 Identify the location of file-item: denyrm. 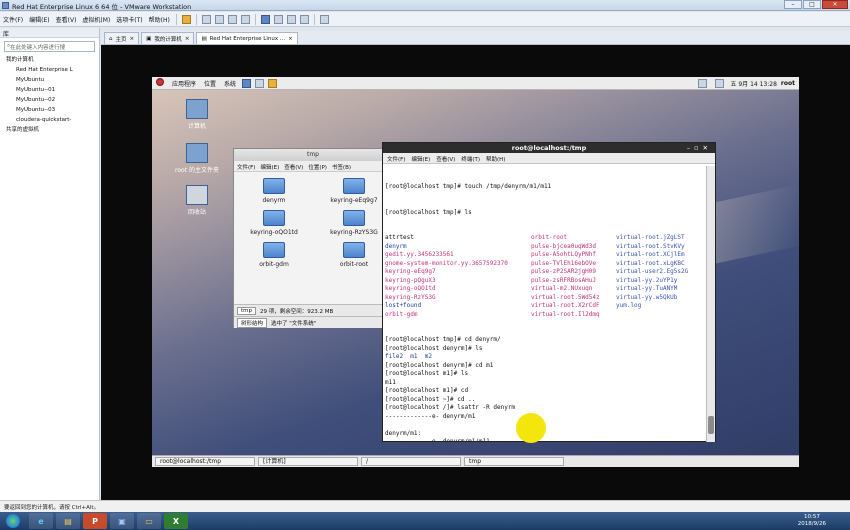
(274, 191).